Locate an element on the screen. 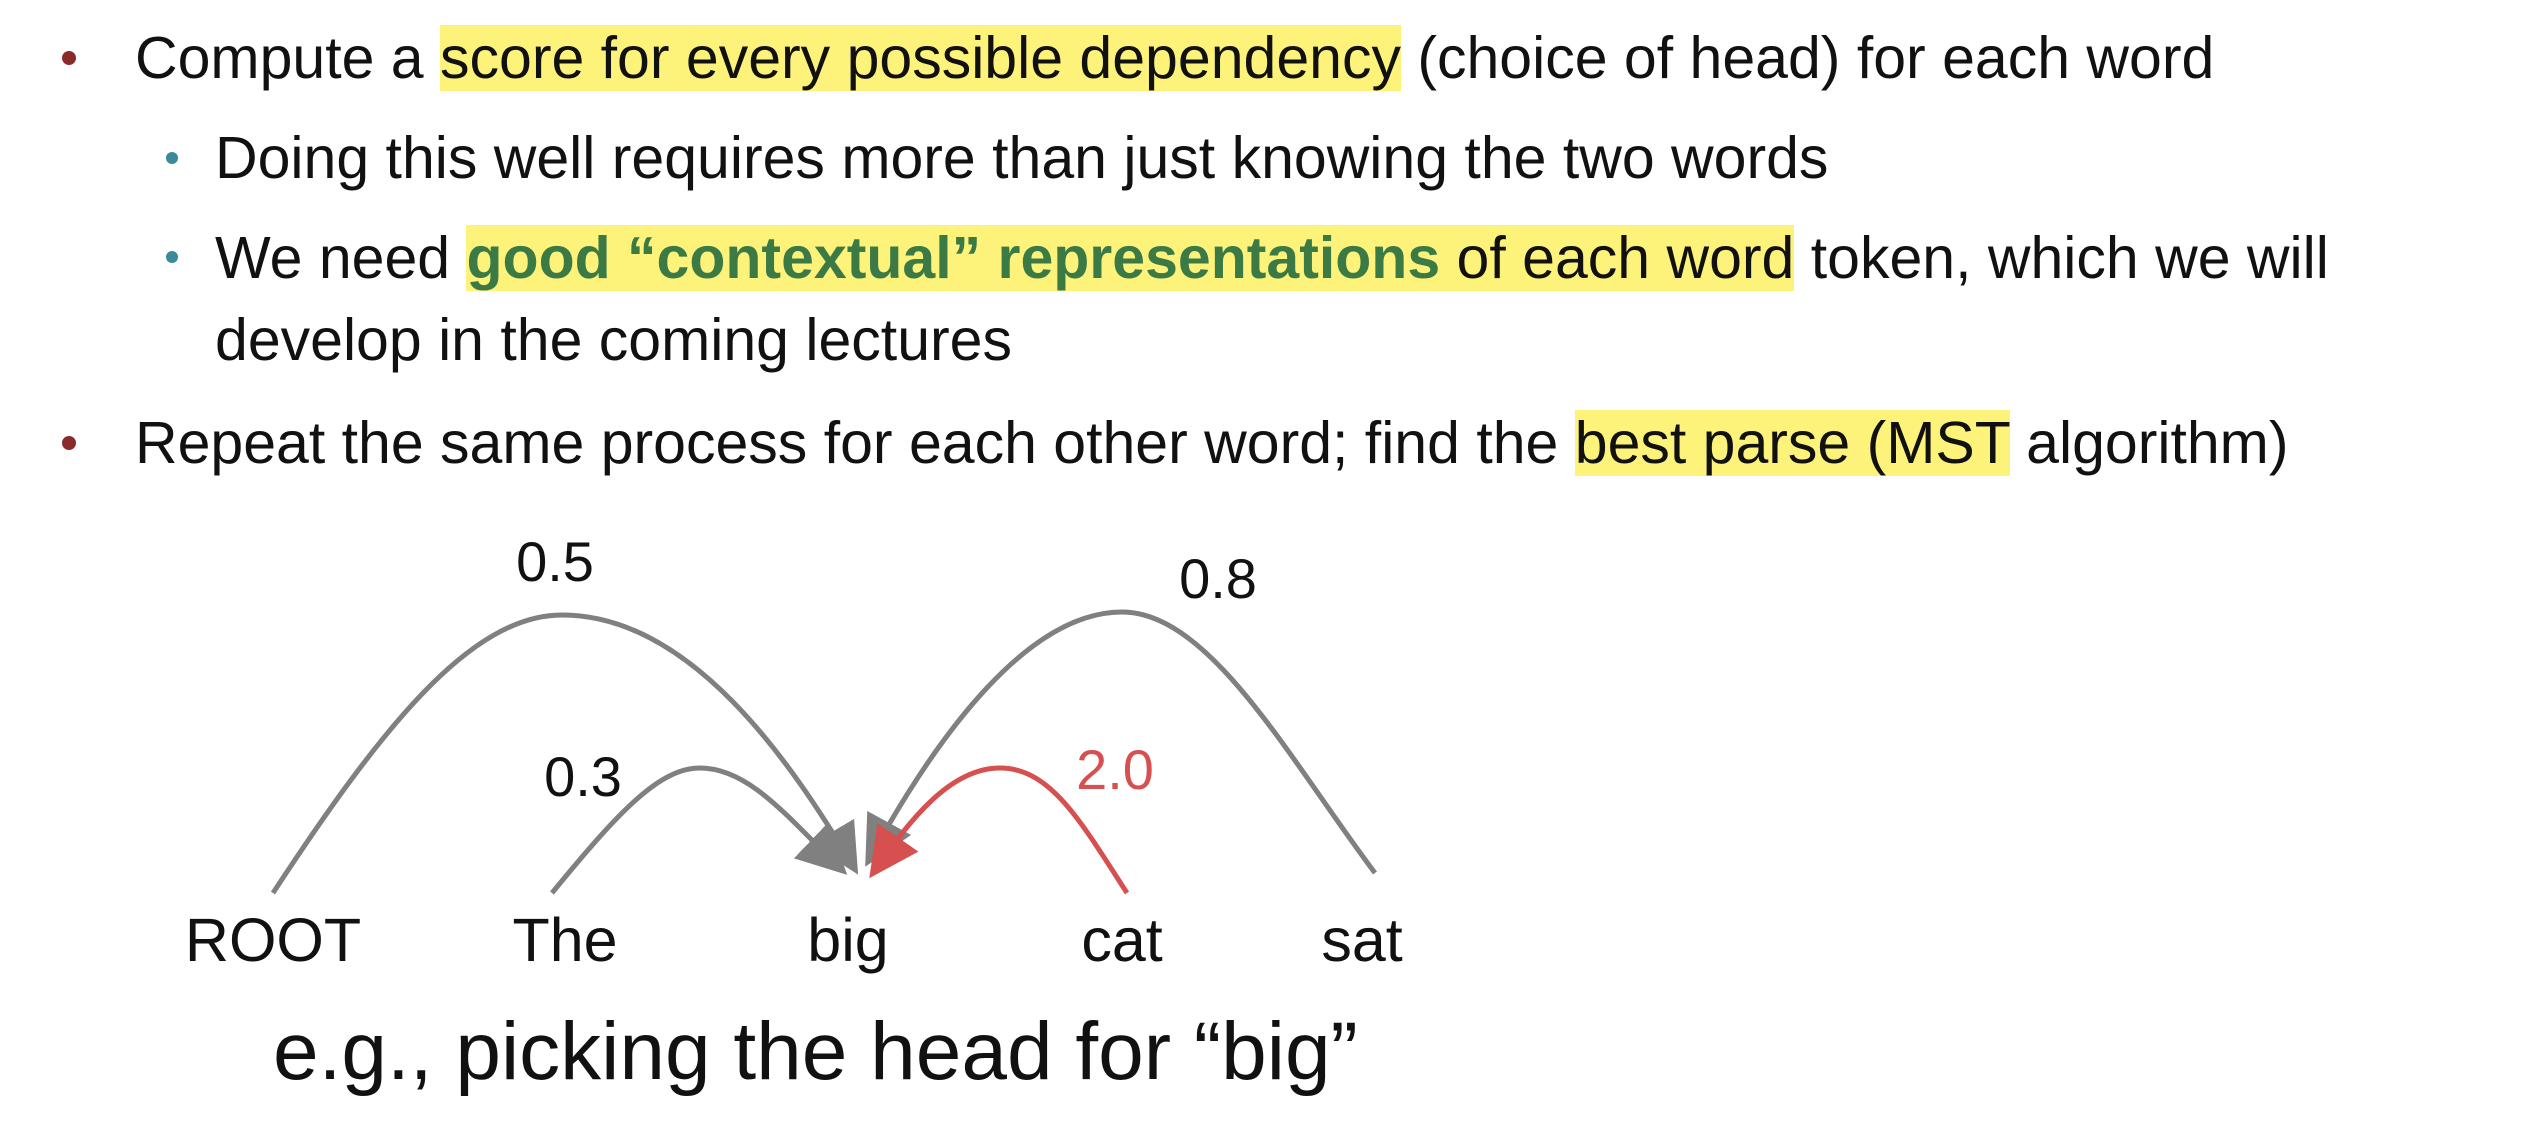  score-sat-big: 0.8 is located at coordinates (1218, 578).